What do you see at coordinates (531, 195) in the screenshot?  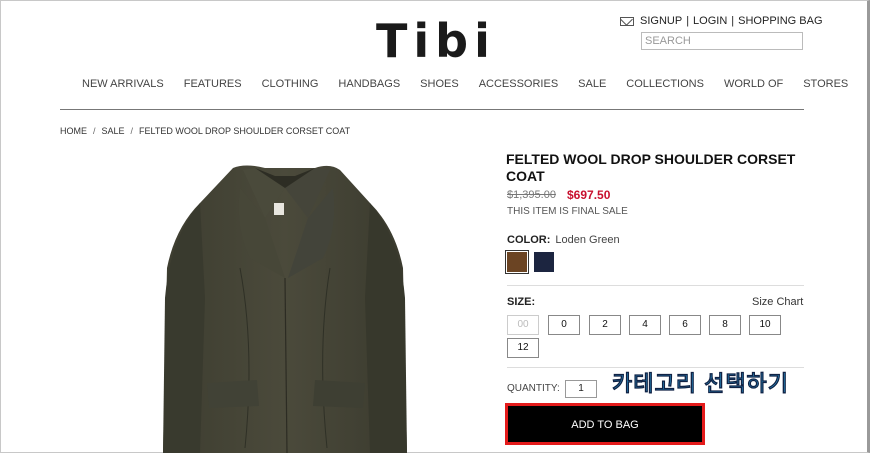 I see `original-price: $1,395.00` at bounding box center [531, 195].